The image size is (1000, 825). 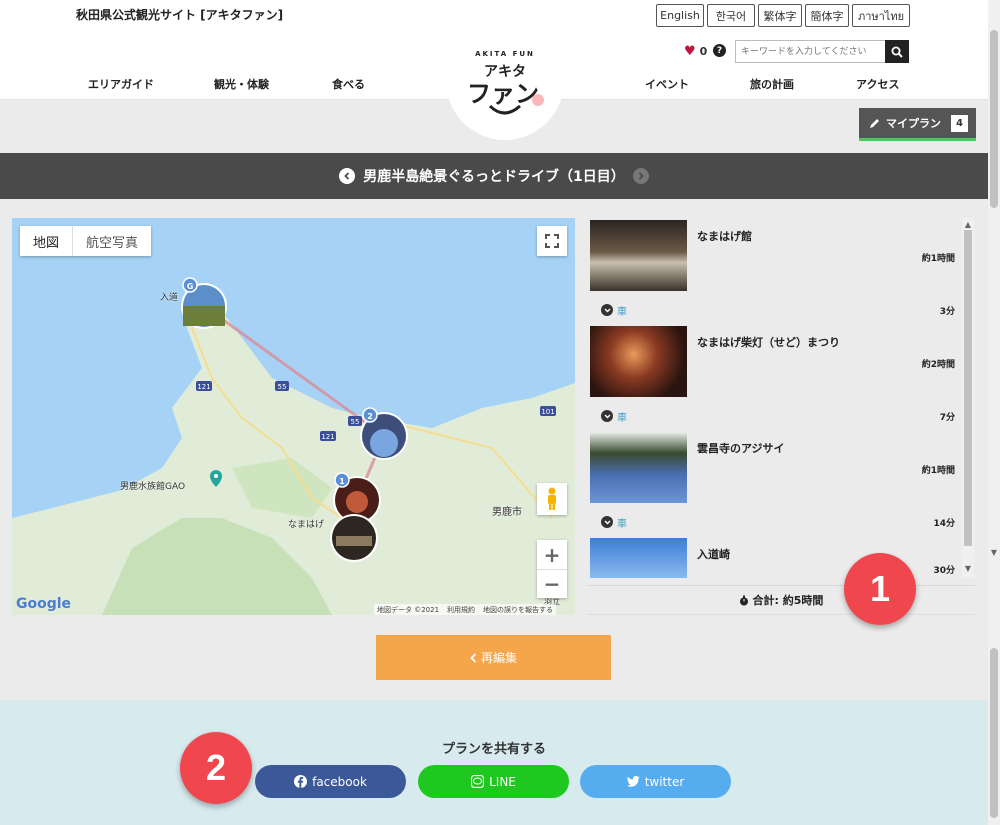 I want to click on scrollbar-thumb, so click(x=994, y=119).